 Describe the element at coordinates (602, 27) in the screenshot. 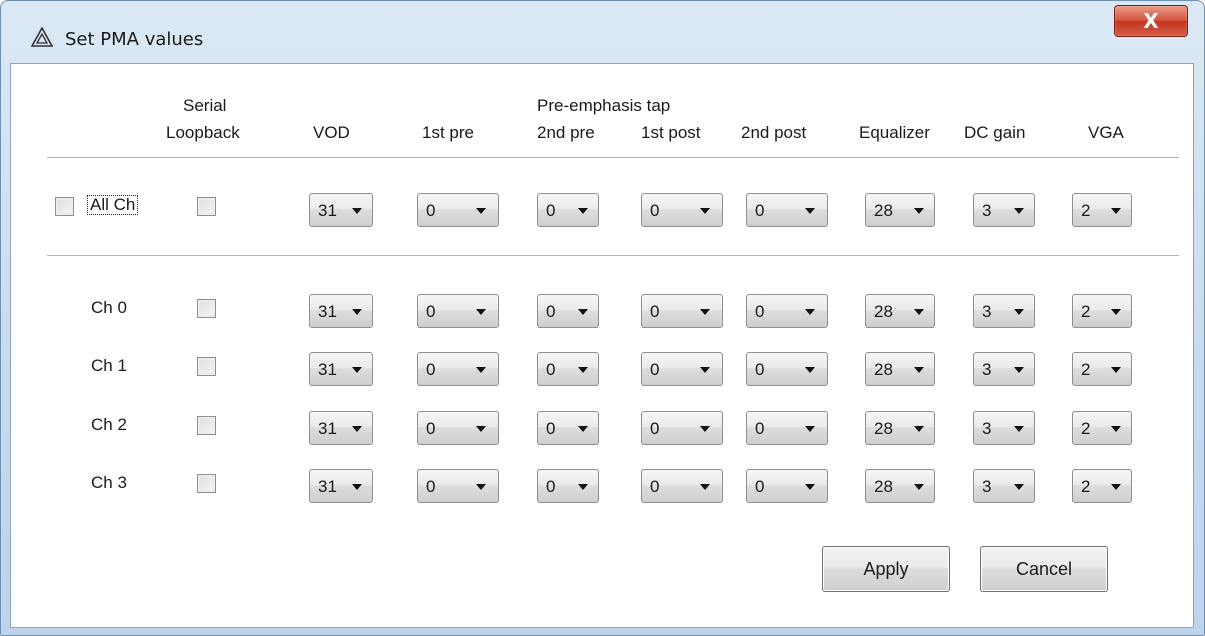

I see `title-bar: Set PMA values X` at that location.